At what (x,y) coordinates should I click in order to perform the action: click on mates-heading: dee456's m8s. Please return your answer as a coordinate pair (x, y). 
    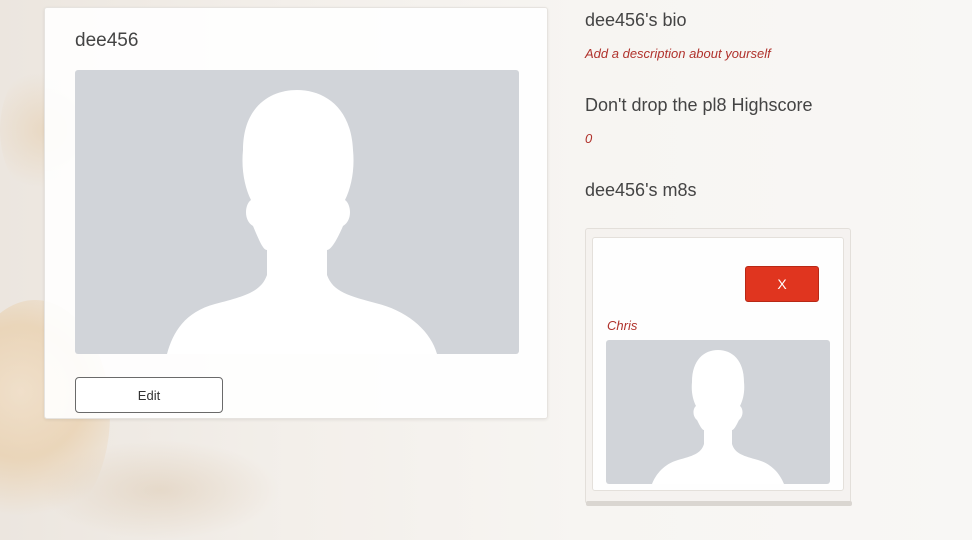
    Looking at the image, I should click on (641, 190).